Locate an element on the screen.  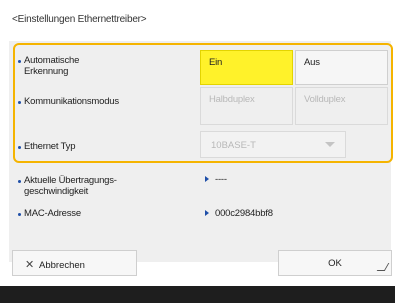
page-title: <Einstellungen Ethernettreiber> is located at coordinates (79, 19).